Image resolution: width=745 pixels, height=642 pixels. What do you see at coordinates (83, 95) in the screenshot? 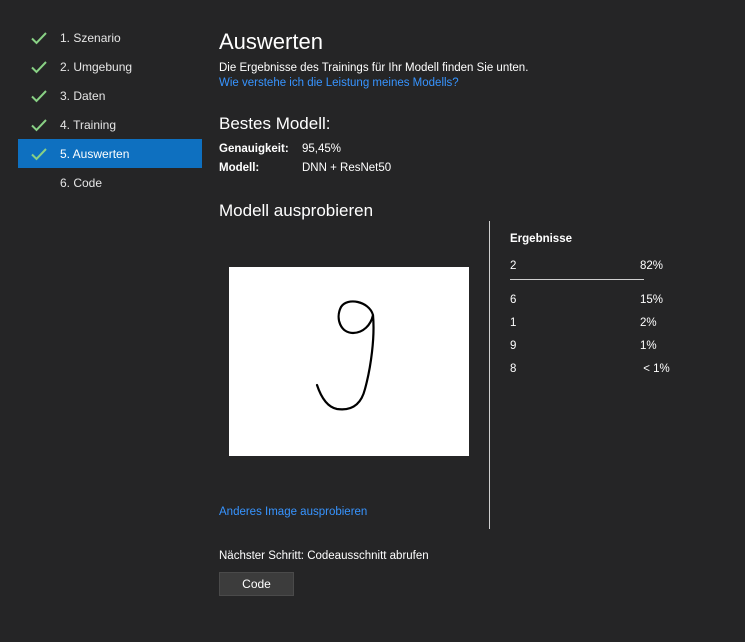
I see `sidebar-item-label: 3. Daten` at bounding box center [83, 95].